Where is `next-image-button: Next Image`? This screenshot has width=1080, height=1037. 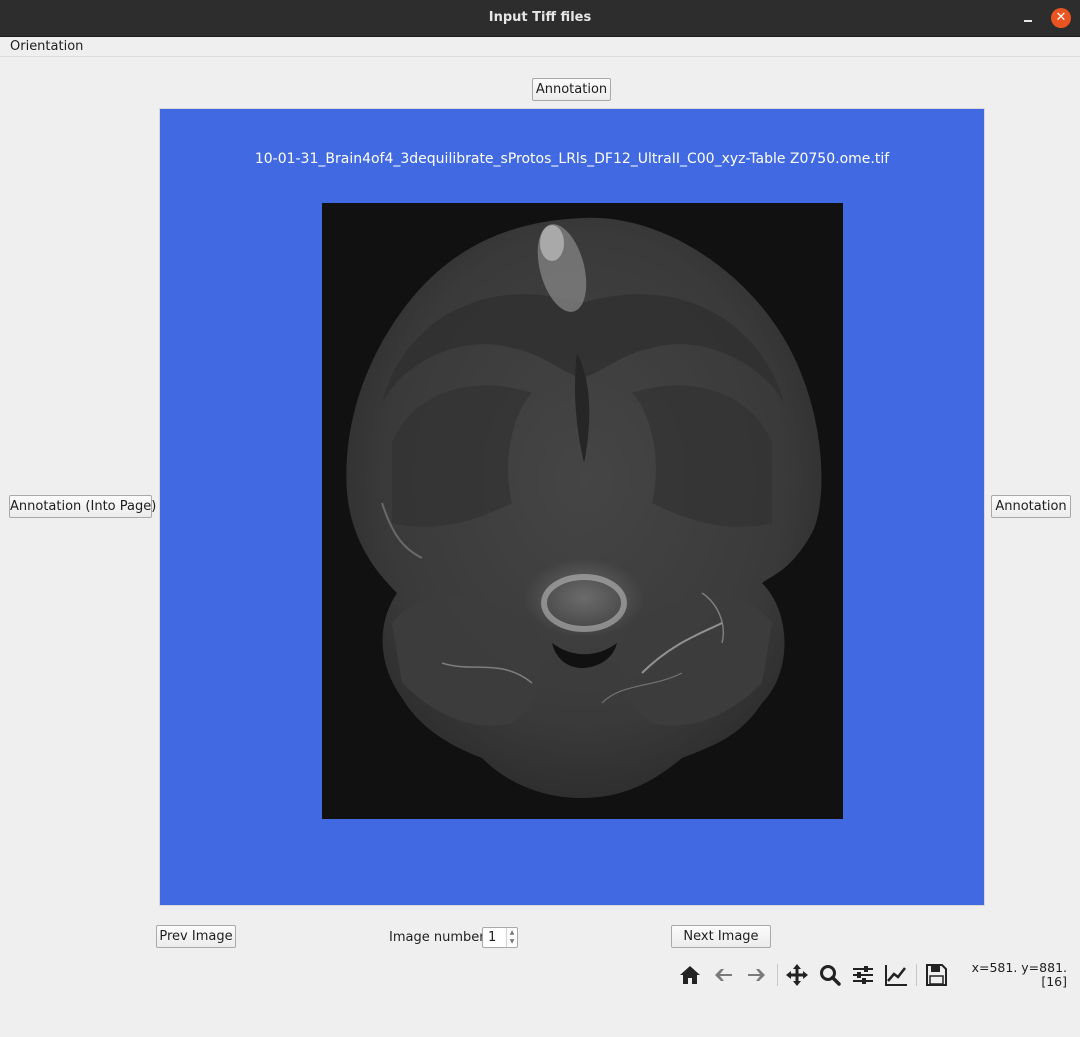
next-image-button: Next Image is located at coordinates (721, 936).